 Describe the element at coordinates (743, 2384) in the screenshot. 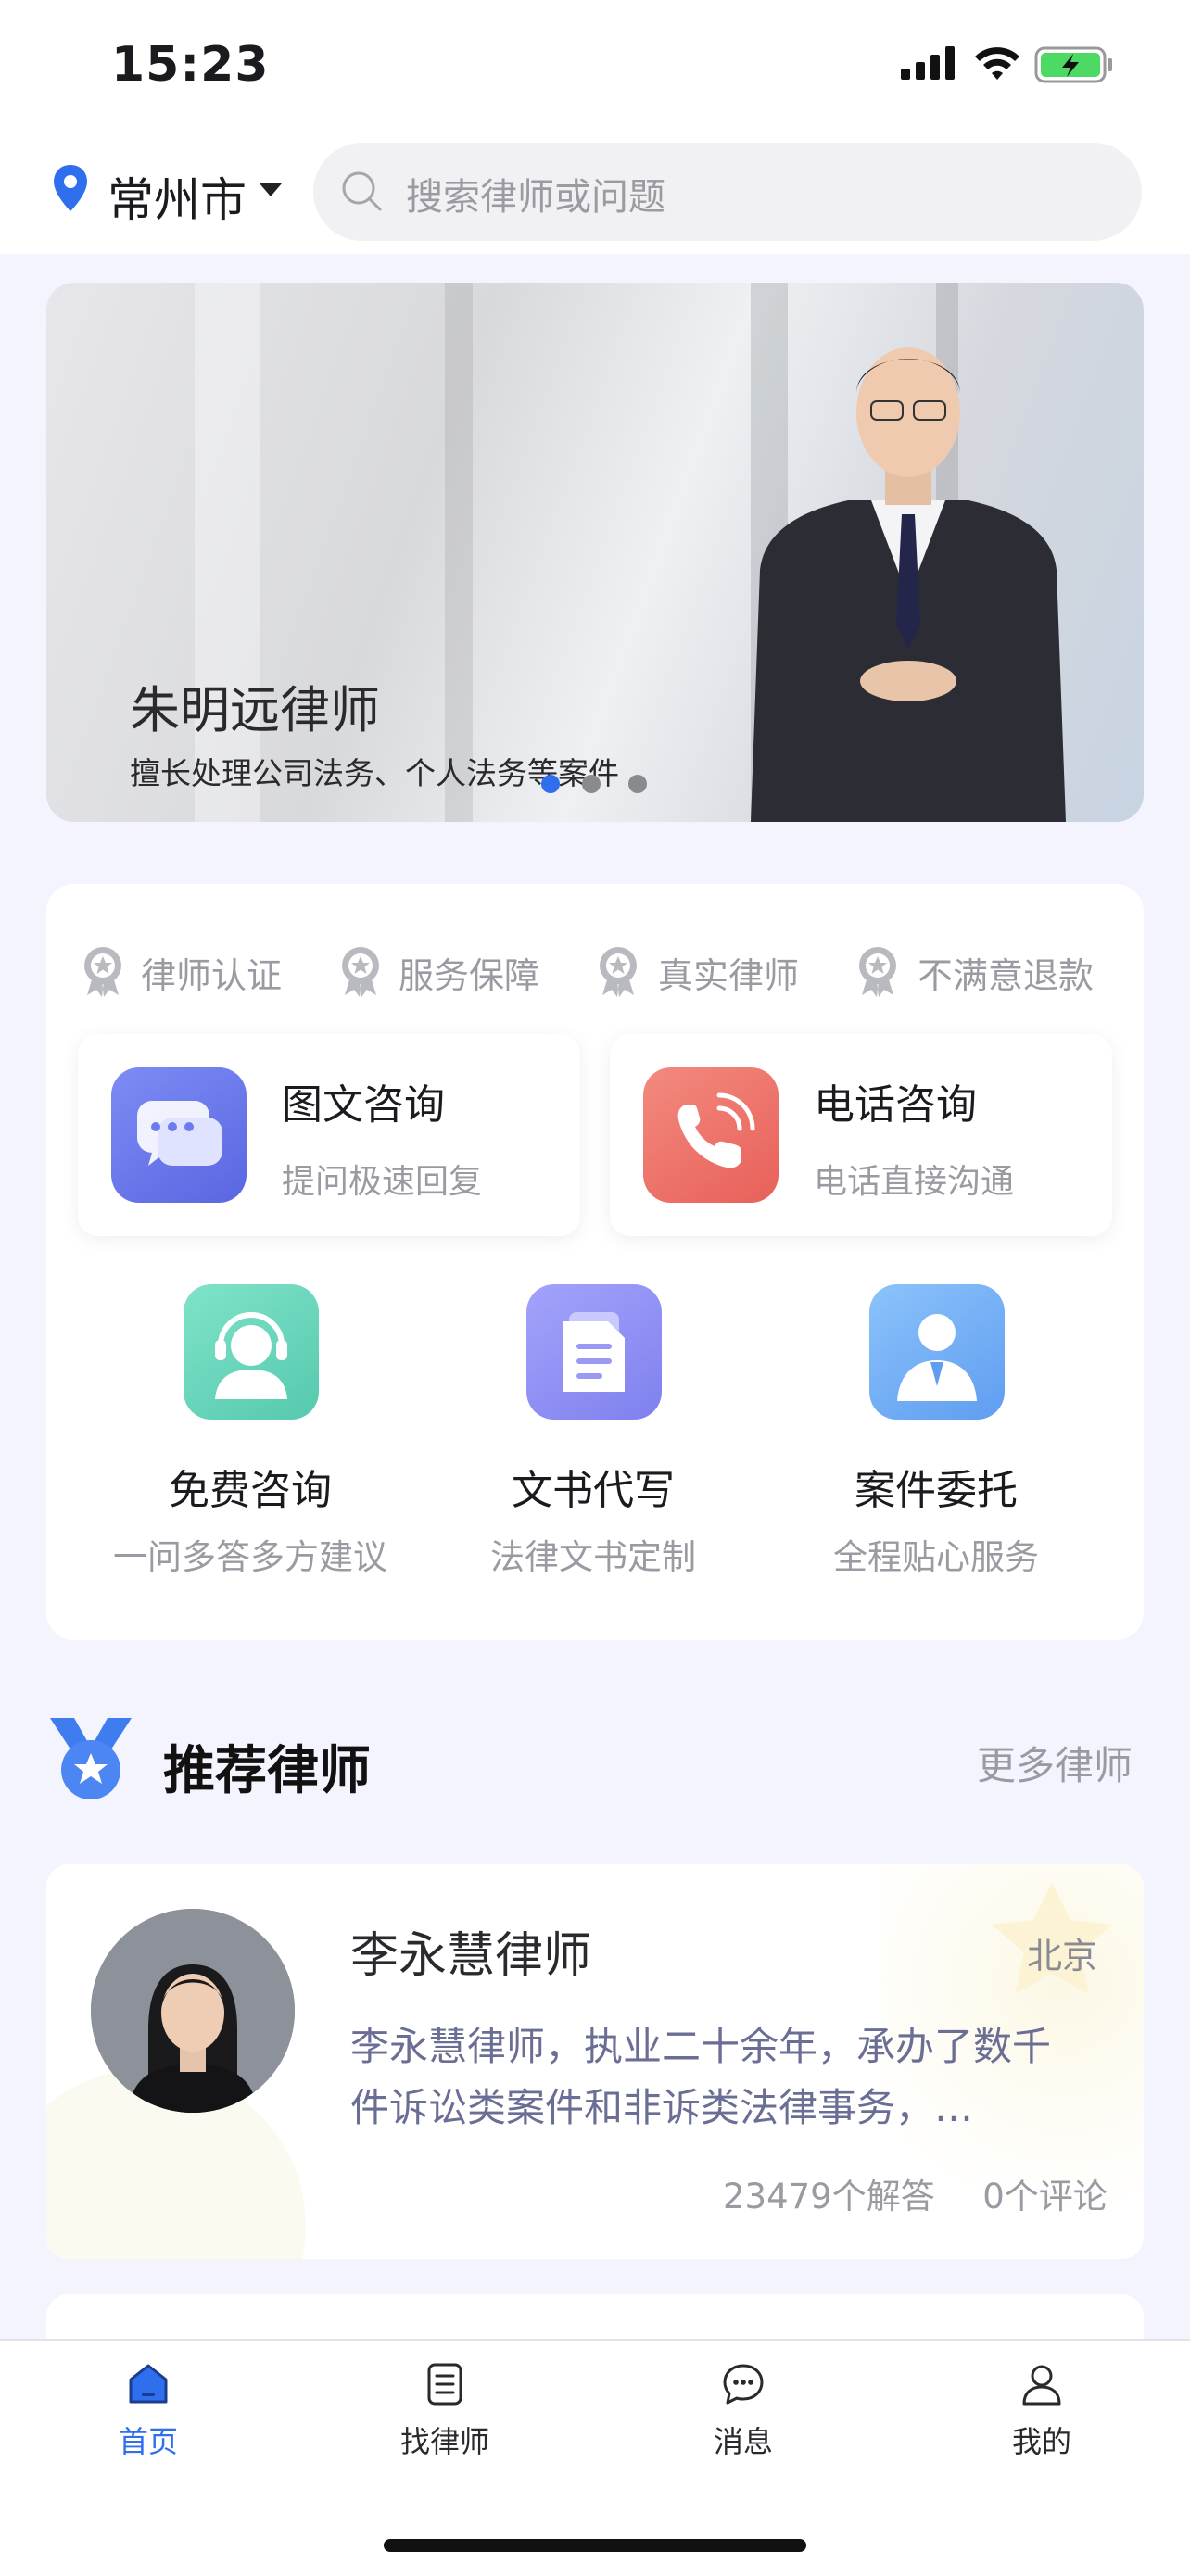

I see `message-icon` at that location.